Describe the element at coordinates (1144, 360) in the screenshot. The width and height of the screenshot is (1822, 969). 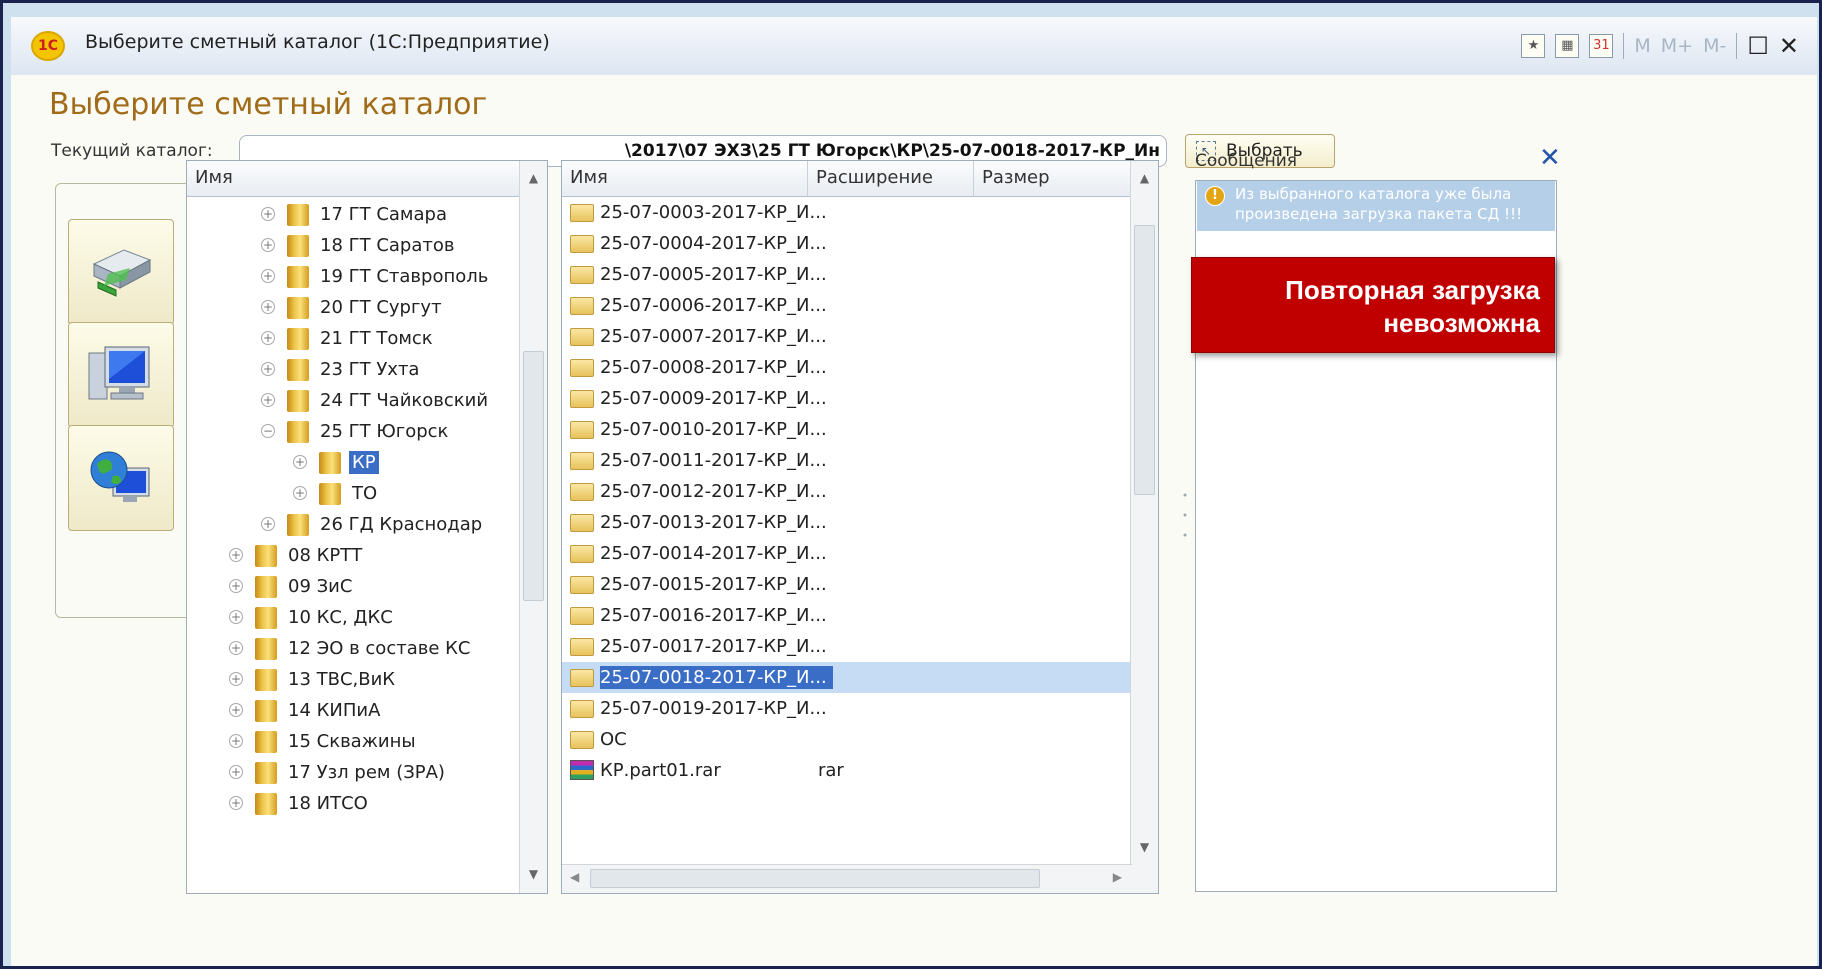
I see `files-scroll-thumb` at that location.